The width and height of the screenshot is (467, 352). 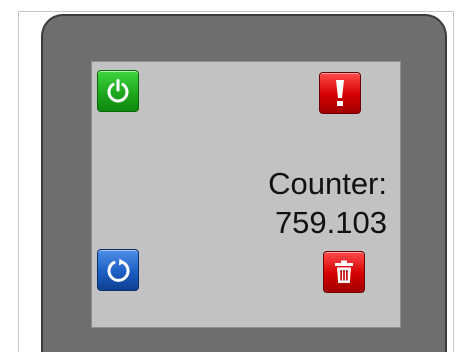 I want to click on power-button, so click(x=118, y=91).